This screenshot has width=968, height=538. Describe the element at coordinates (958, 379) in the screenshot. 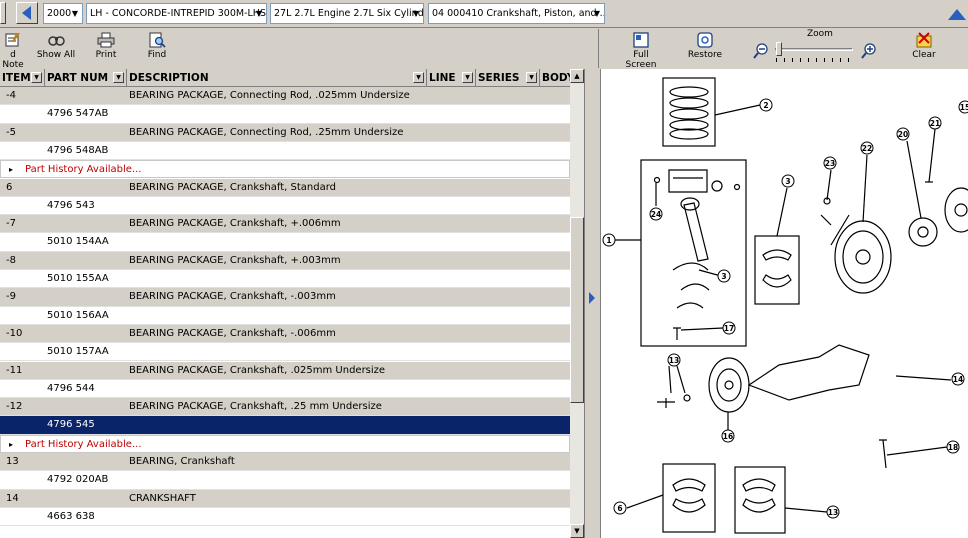

I see `callout-14: 14` at that location.